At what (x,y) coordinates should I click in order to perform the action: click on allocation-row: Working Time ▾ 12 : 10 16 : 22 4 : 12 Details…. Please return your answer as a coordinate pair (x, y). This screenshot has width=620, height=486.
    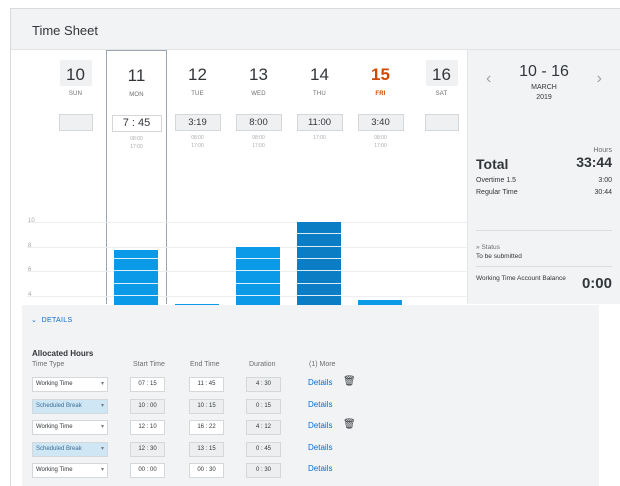
    Looking at the image, I should click on (310, 428).